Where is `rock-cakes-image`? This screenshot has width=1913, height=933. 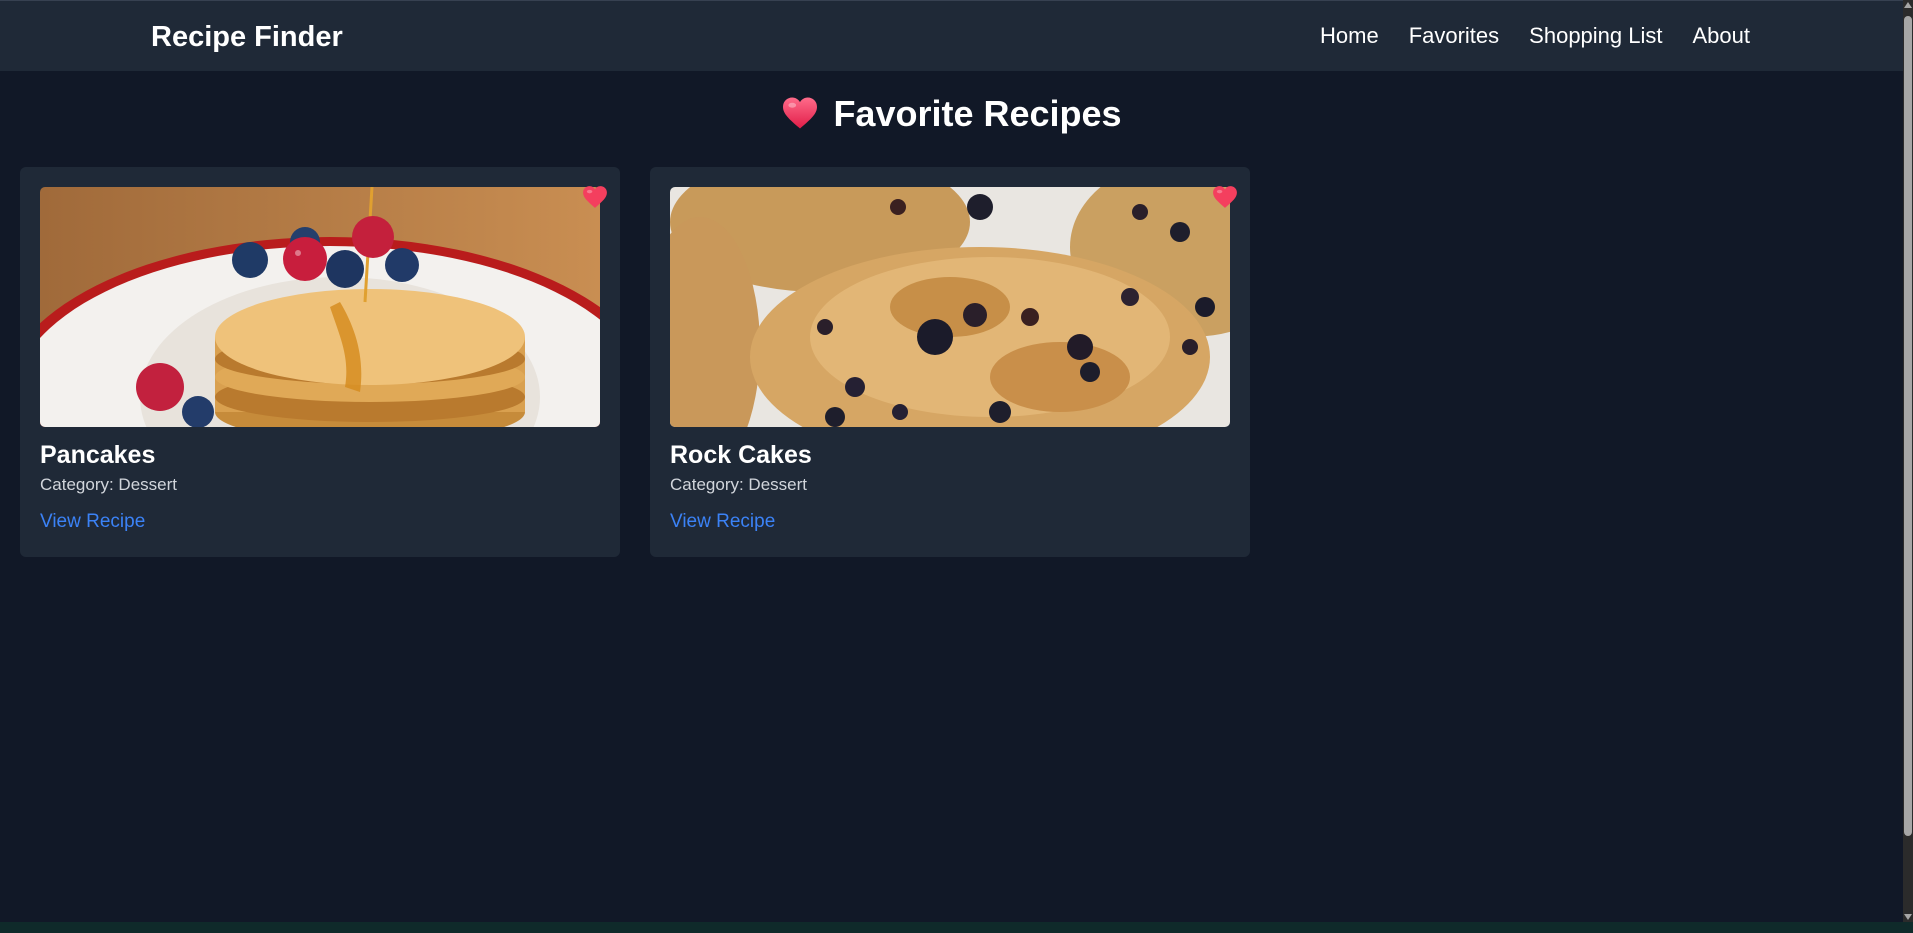 rock-cakes-image is located at coordinates (950, 307).